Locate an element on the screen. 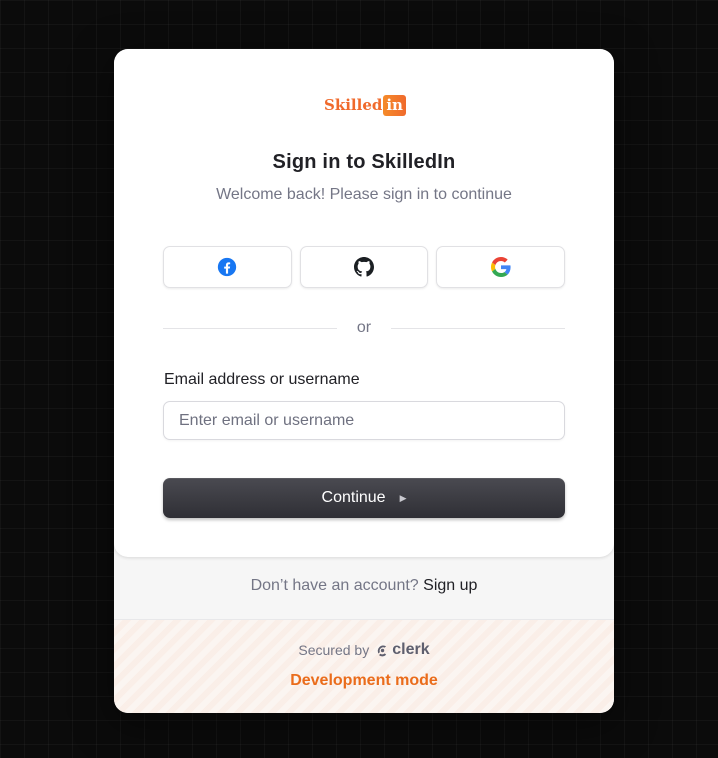  secured-by-badge: Secured by clerk is located at coordinates (364, 650).